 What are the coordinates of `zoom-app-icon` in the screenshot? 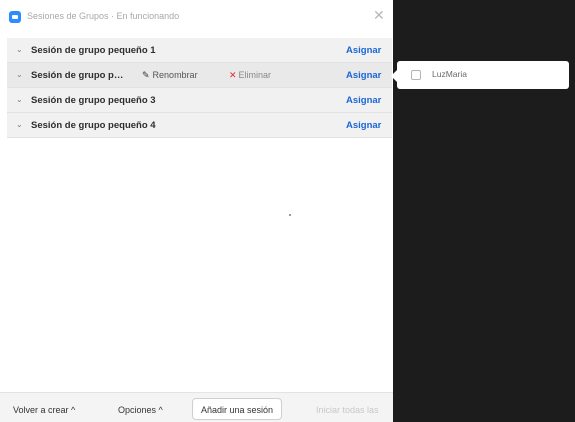 It's located at (15, 17).